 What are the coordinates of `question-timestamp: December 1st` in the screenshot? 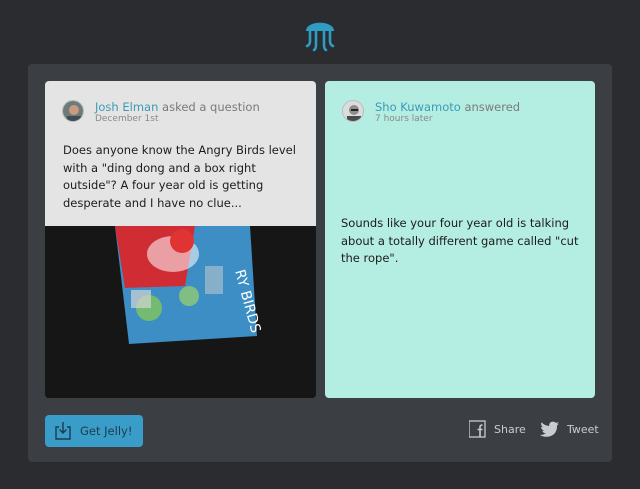 It's located at (127, 119).